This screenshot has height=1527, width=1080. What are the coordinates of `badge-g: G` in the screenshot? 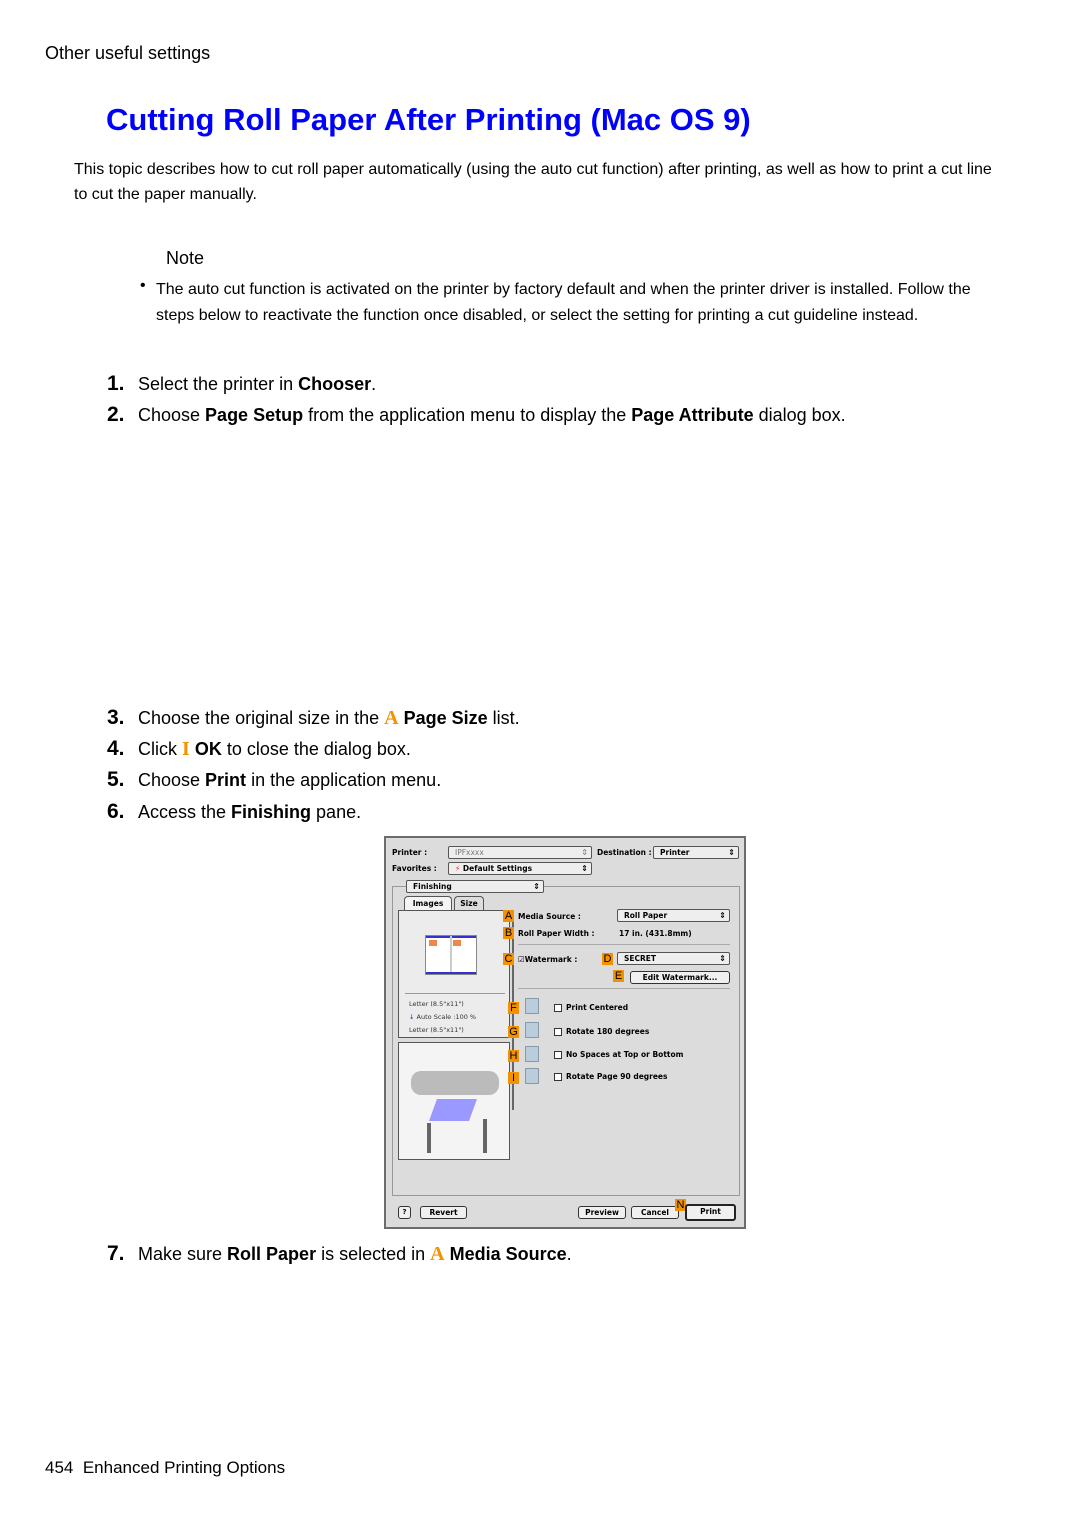 It's located at (513, 1032).